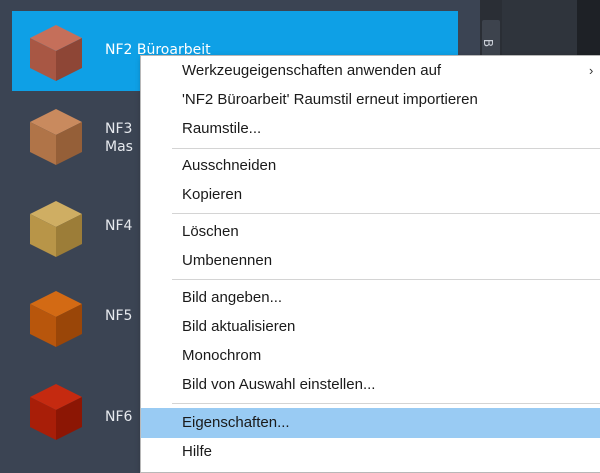 The width and height of the screenshot is (600, 473). Describe the element at coordinates (370, 166) in the screenshot. I see `menu-item-cut: Ausschneiden` at that location.